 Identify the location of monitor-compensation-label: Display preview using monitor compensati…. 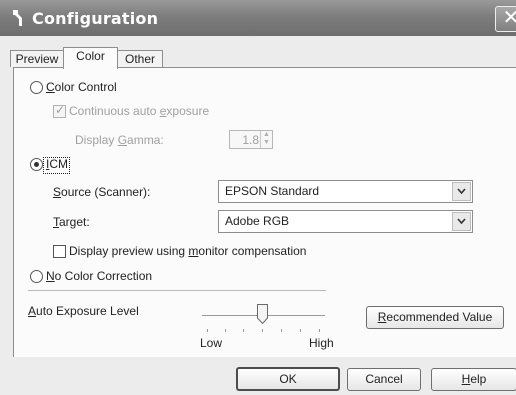
(187, 251).